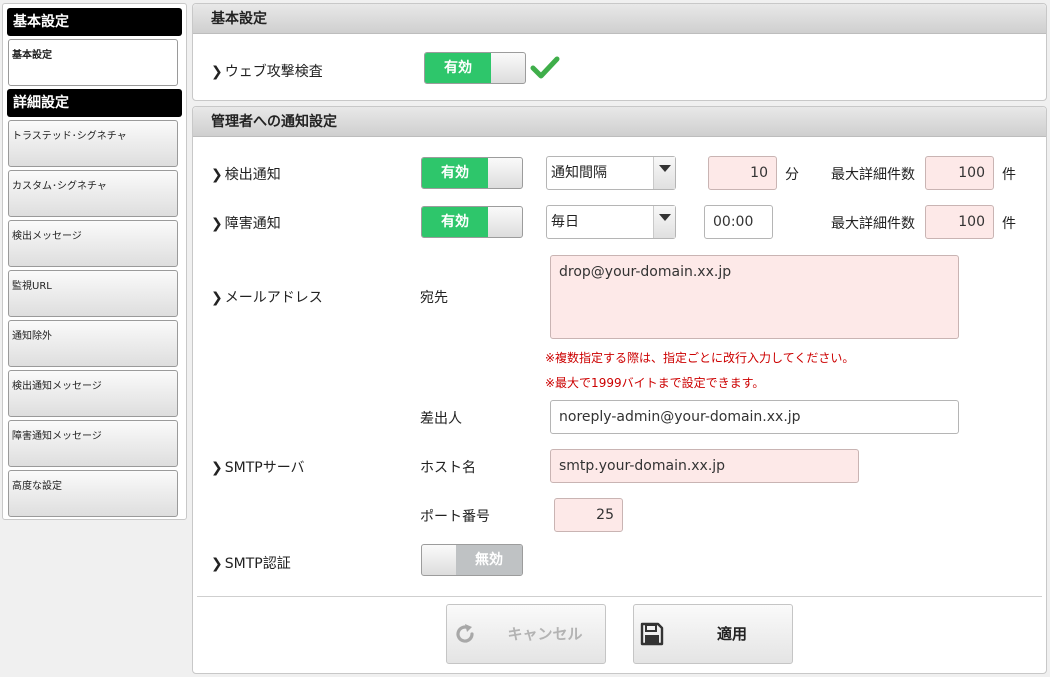 The image size is (1050, 677). I want to click on sidebar-basic-header: 基本設定, so click(94, 22).